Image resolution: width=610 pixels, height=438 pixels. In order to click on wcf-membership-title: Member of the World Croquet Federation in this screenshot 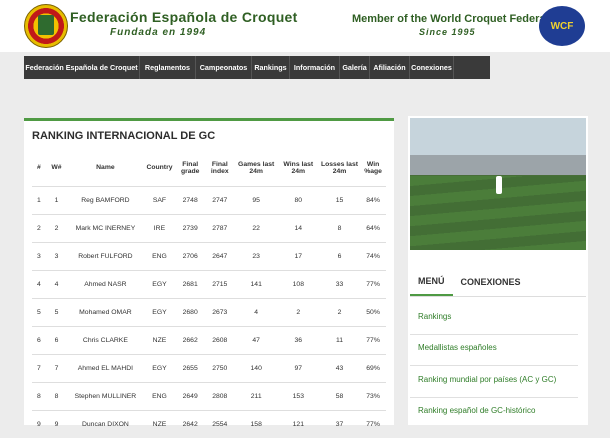, I will do `click(459, 19)`.